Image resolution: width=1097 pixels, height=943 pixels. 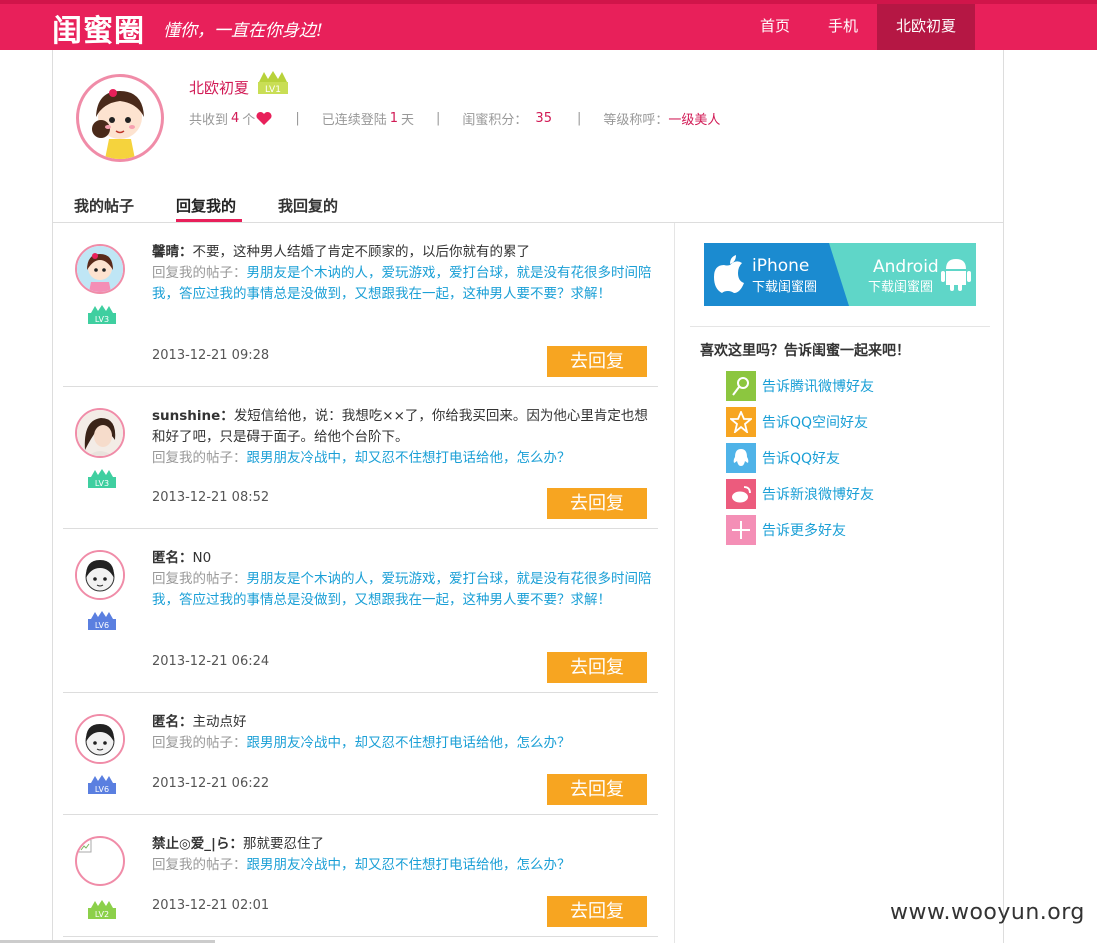 What do you see at coordinates (902, 274) in the screenshot?
I see `android-download-button: Android 下载闺蜜圈` at bounding box center [902, 274].